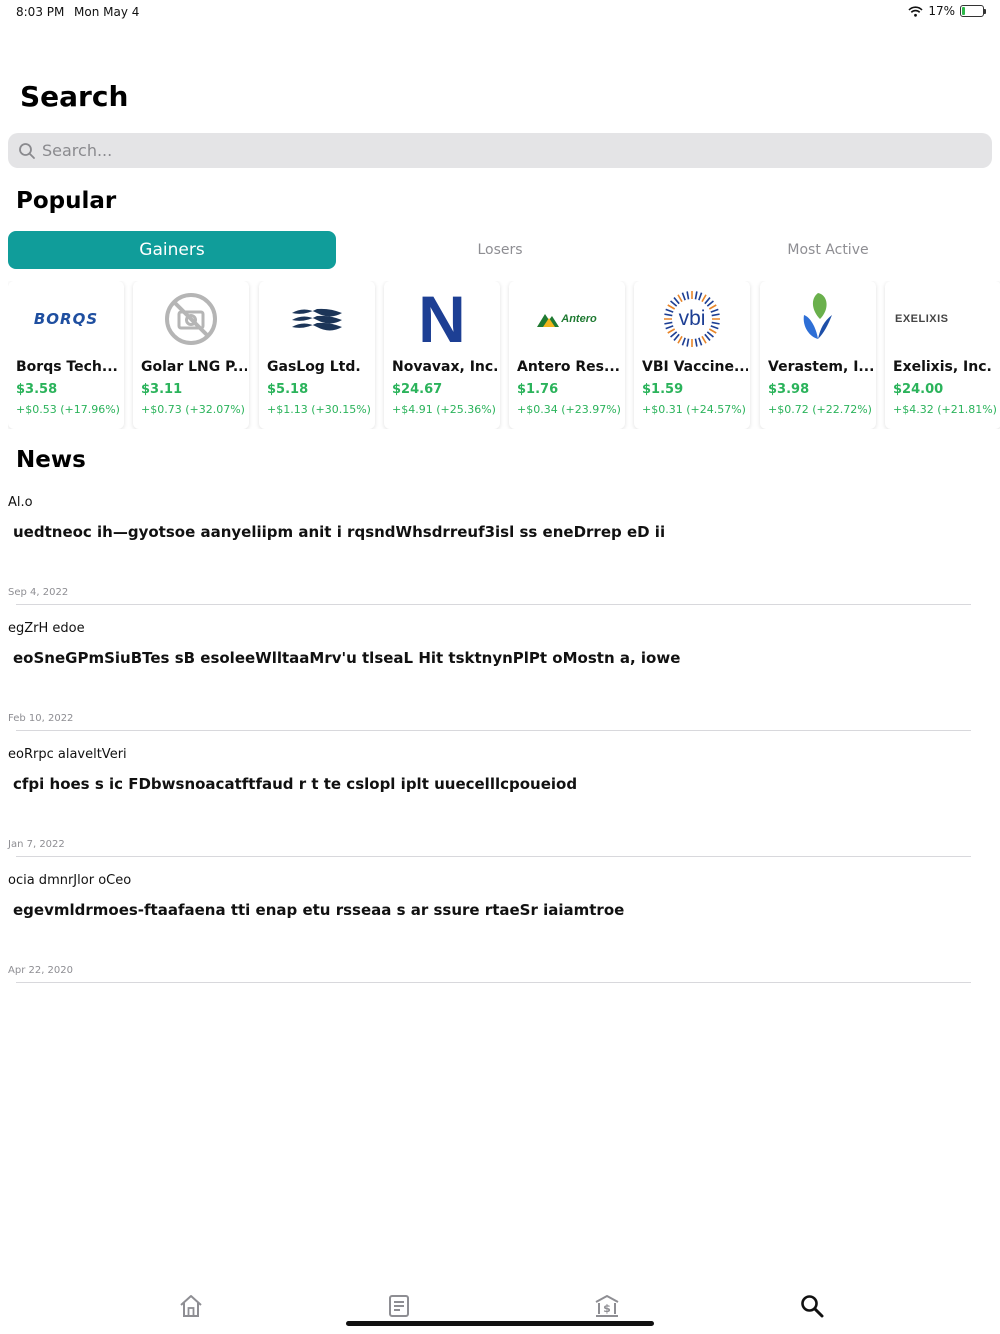  What do you see at coordinates (191, 319) in the screenshot?
I see `no-photo-icon` at bounding box center [191, 319].